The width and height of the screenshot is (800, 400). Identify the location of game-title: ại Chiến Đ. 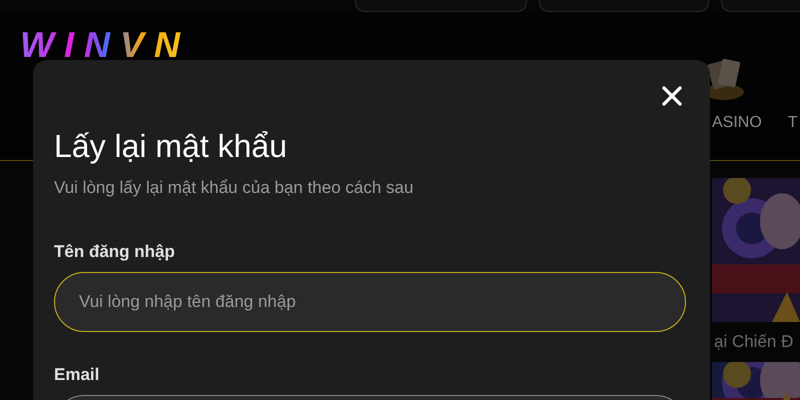
(754, 342).